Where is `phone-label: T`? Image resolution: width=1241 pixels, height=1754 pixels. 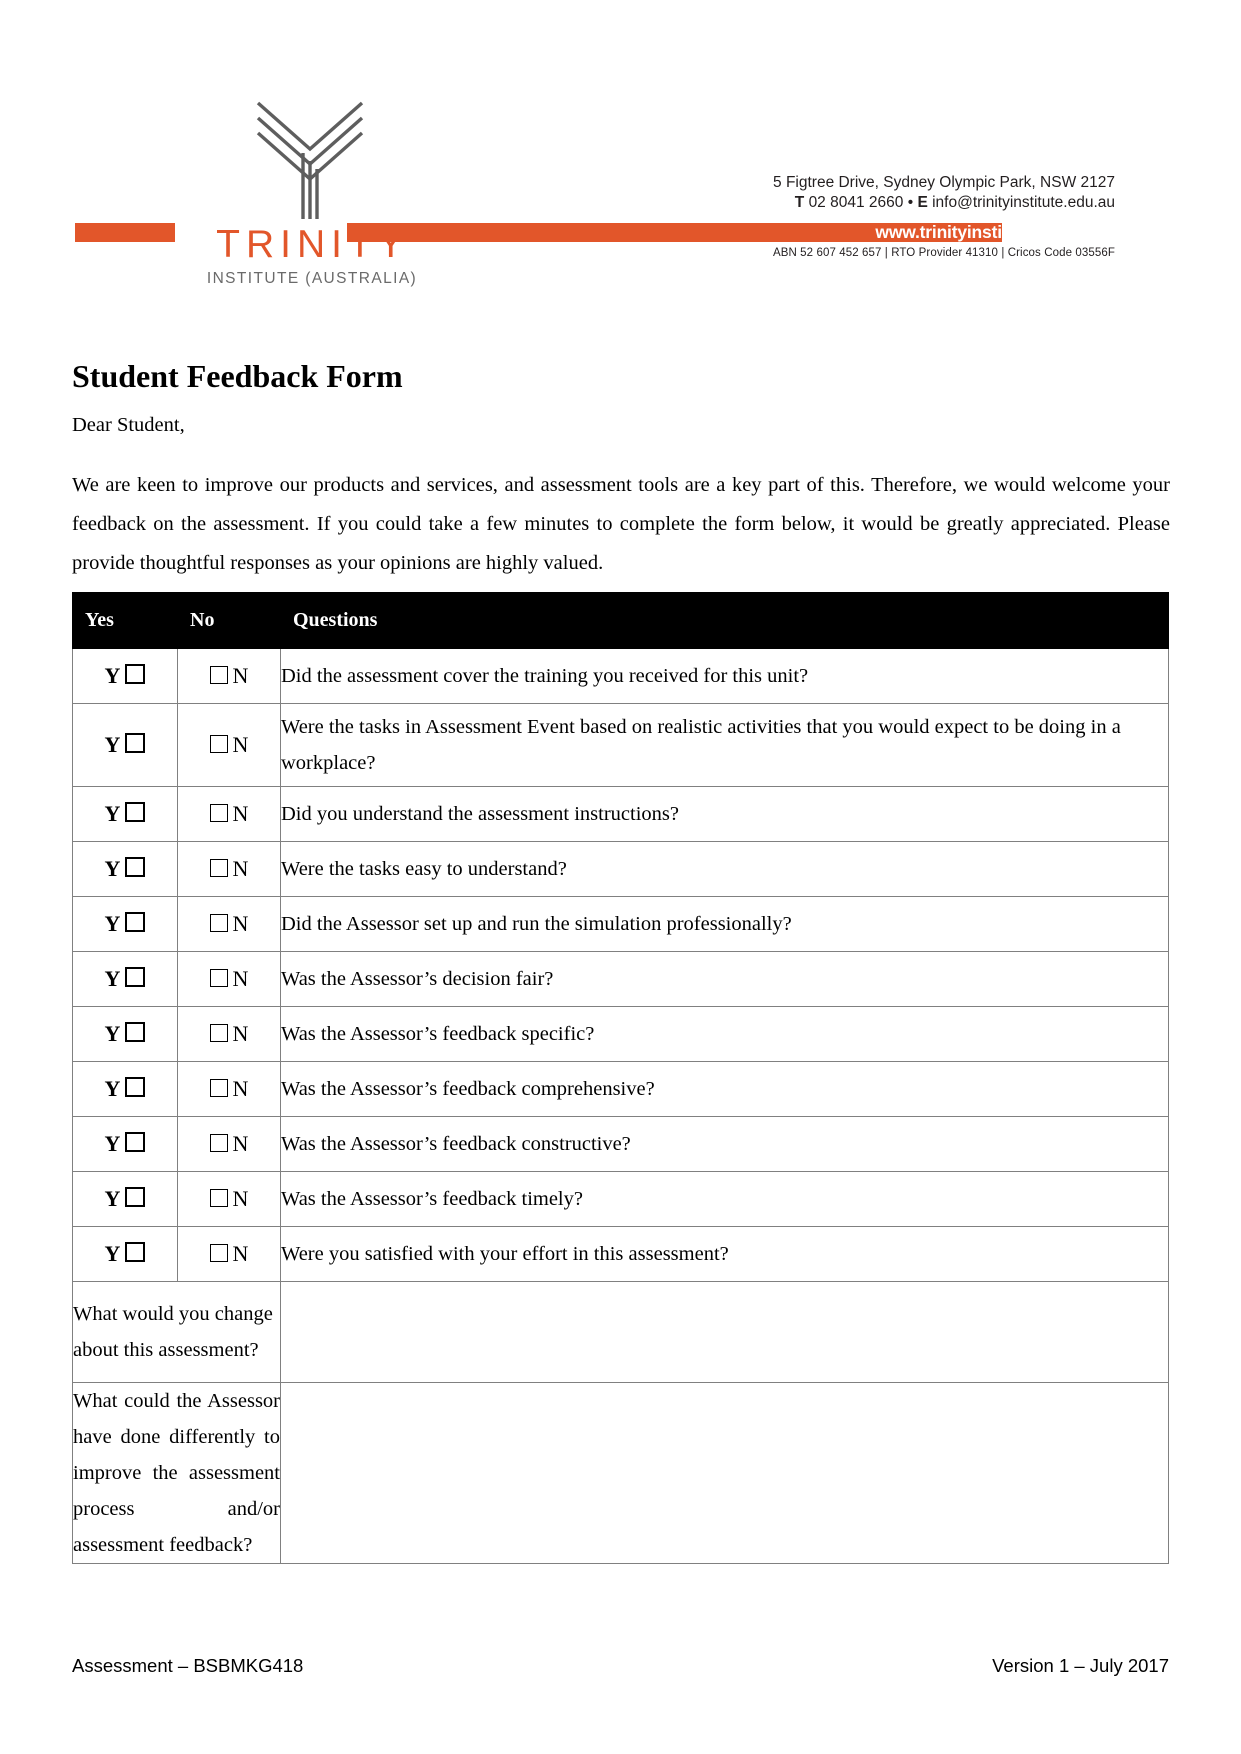
phone-label: T is located at coordinates (799, 202).